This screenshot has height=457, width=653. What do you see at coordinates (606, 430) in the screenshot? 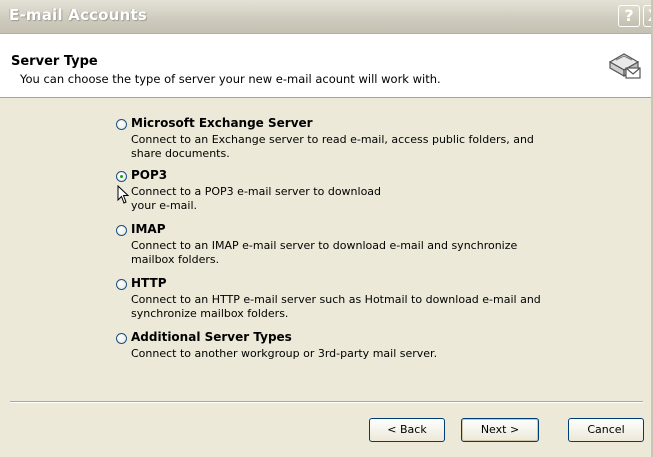
I see `cancel-button: Cancel` at bounding box center [606, 430].